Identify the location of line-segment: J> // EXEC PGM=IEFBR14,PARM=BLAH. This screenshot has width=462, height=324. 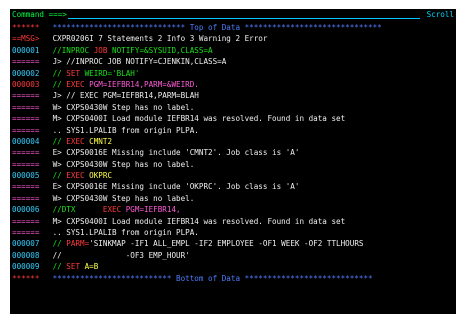
(123, 96).